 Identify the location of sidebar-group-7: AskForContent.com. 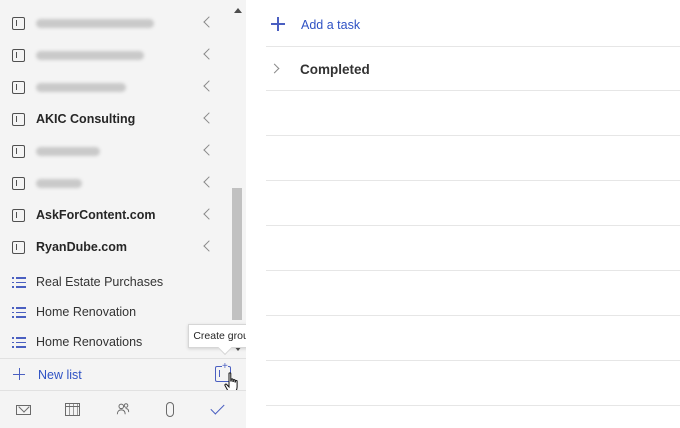
(115, 216).